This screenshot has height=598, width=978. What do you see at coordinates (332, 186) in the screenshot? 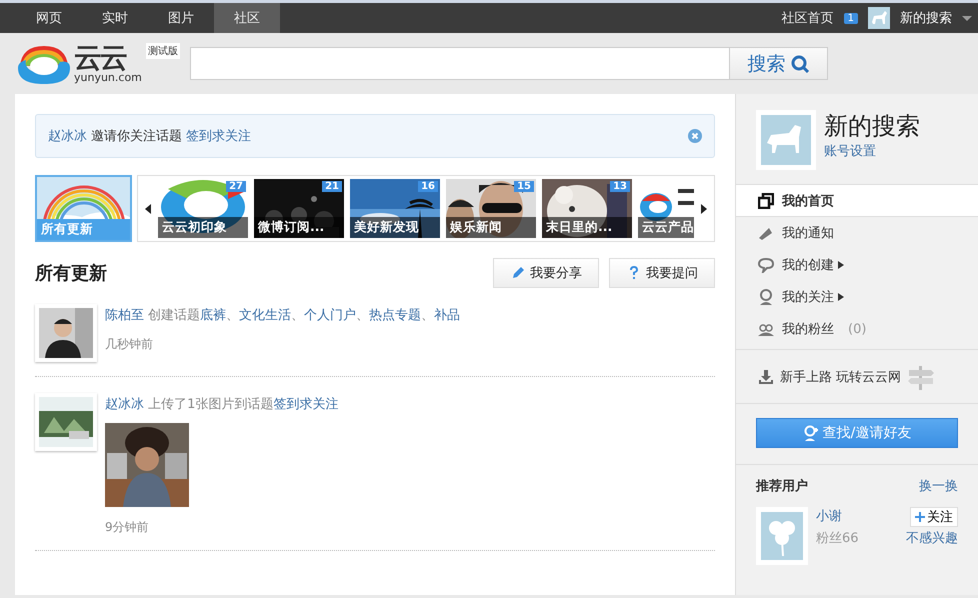
I see `count-badge: 21` at bounding box center [332, 186].